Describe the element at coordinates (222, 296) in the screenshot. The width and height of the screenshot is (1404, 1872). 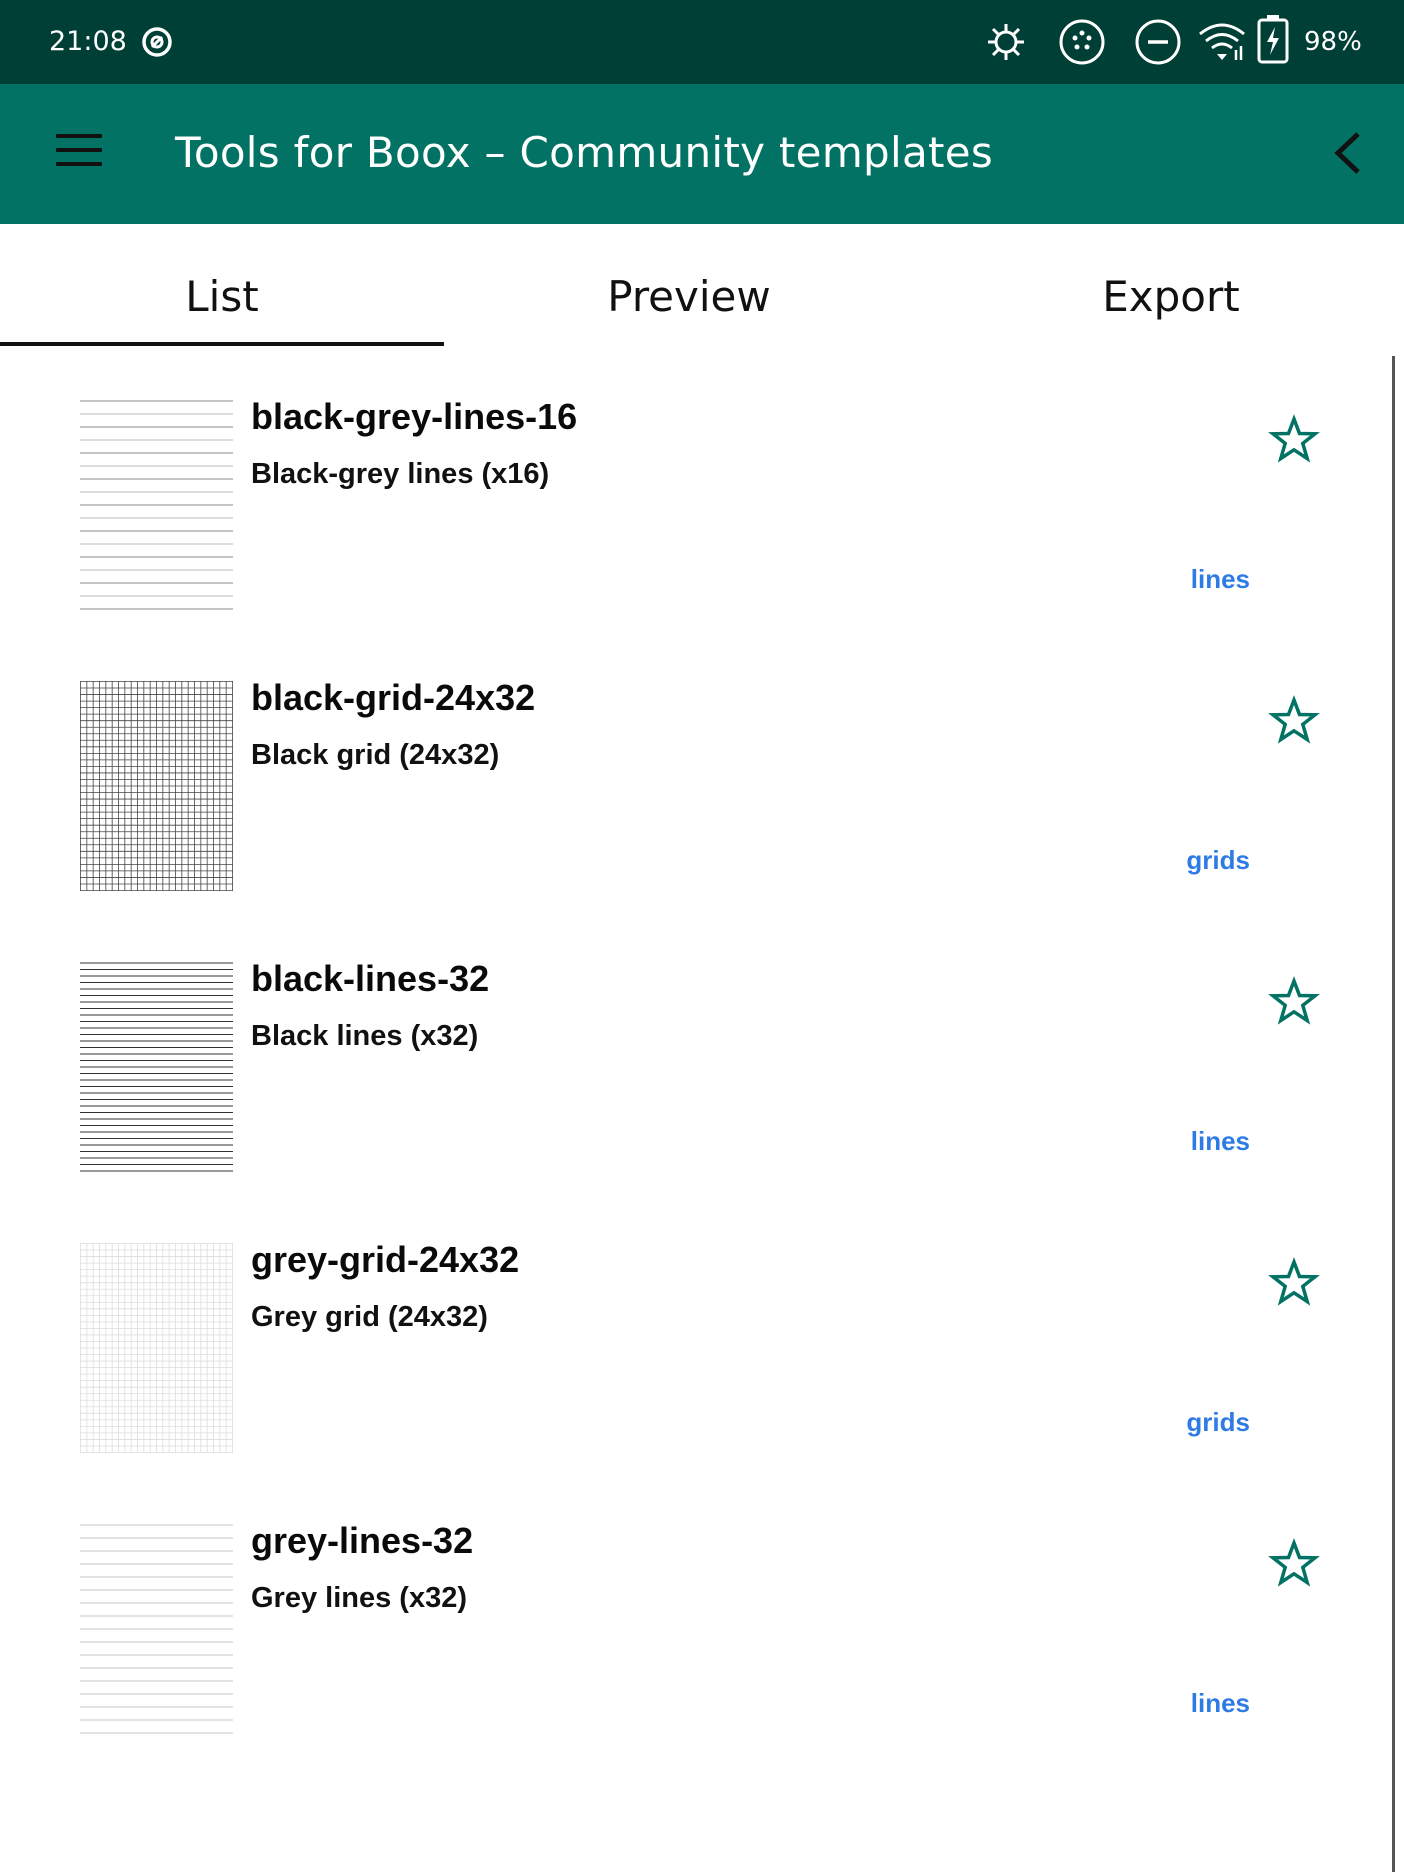
I see `tab-list: List` at that location.